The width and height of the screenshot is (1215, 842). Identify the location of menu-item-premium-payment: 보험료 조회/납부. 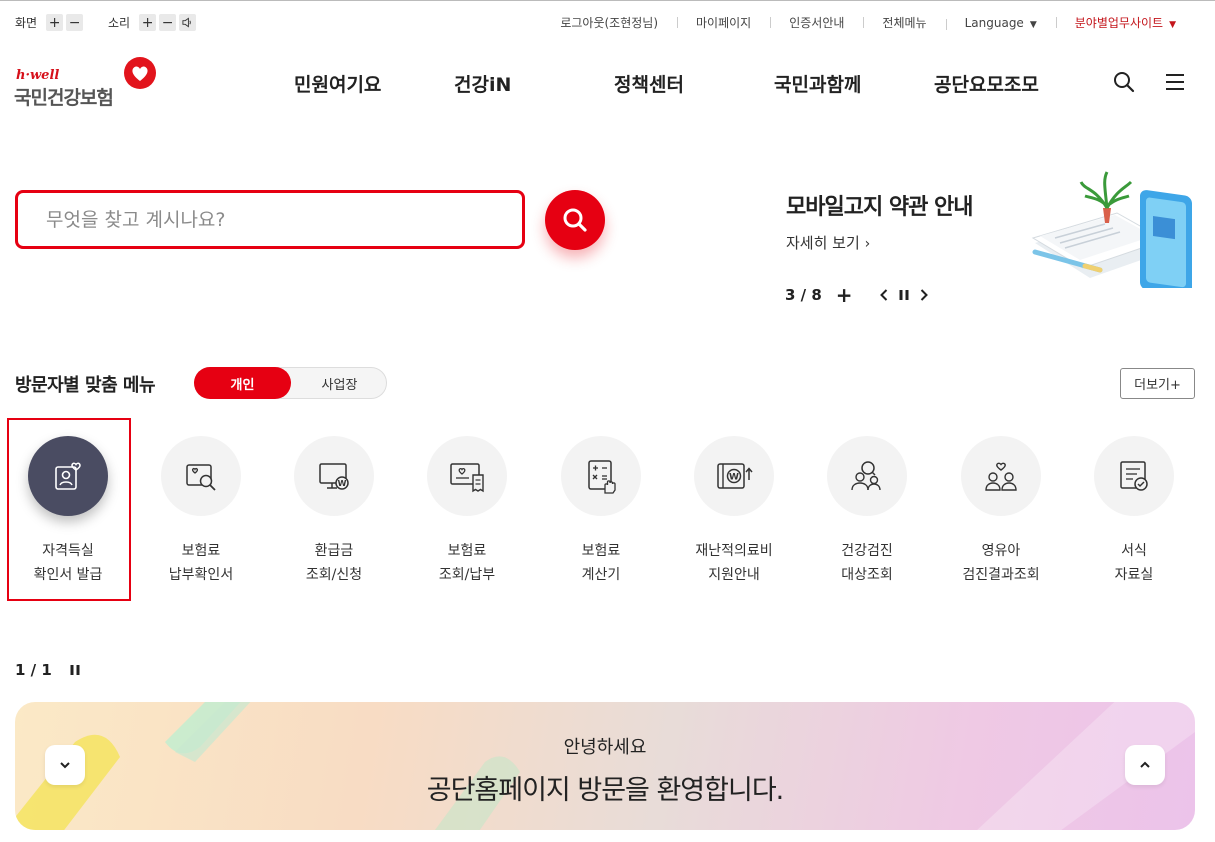
(467, 511).